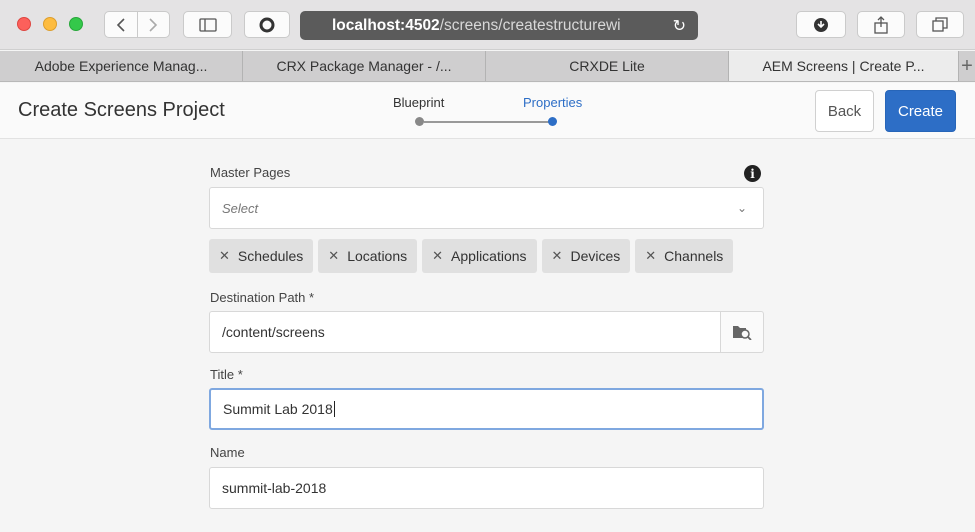 Image resolution: width=975 pixels, height=532 pixels. I want to click on tabs-icon, so click(940, 24).